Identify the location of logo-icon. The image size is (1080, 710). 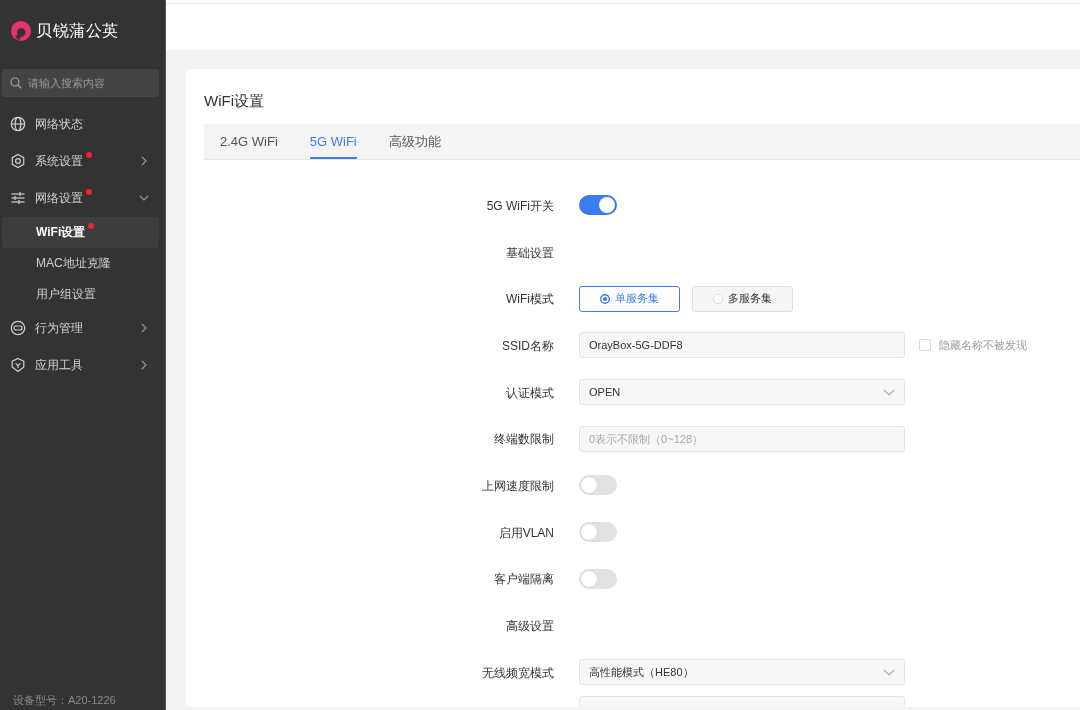
(21, 31).